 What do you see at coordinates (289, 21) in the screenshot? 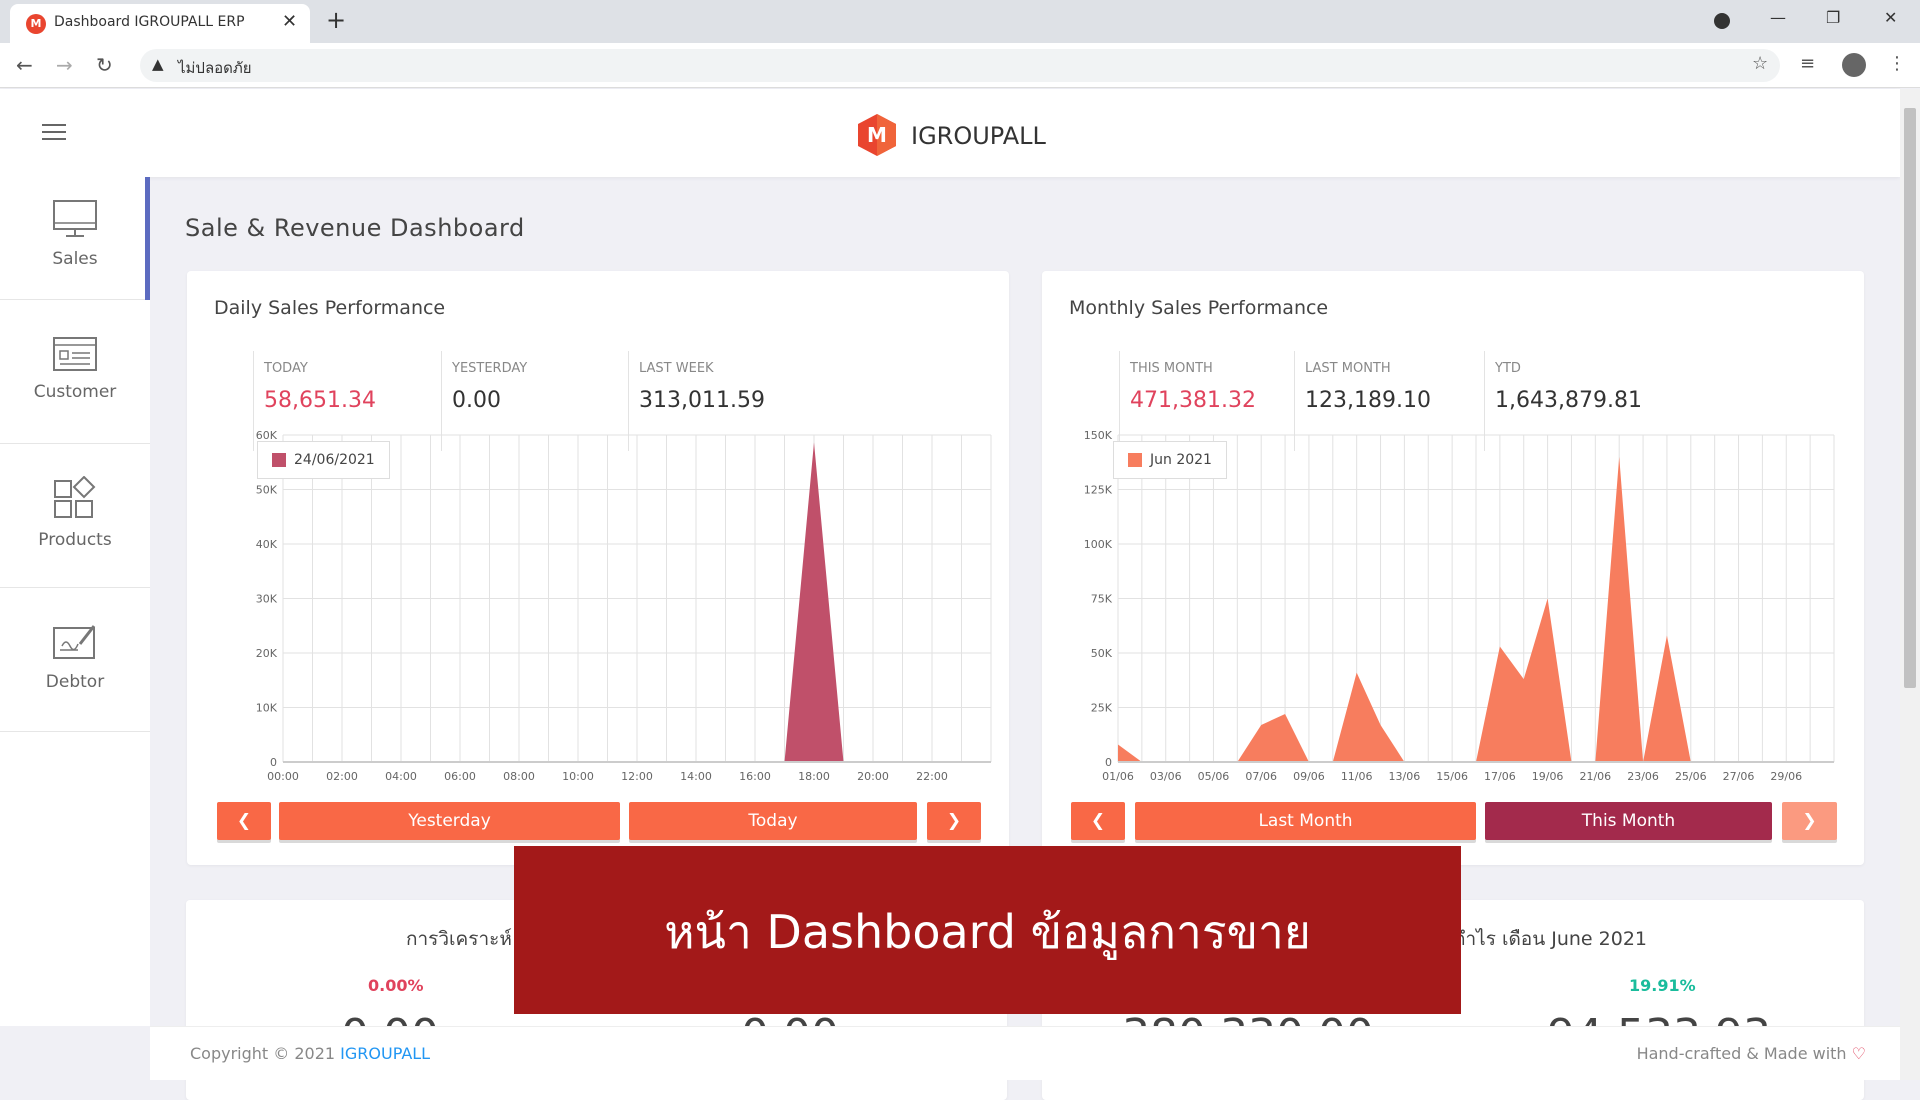
I see `close-tab-icon: ✕` at bounding box center [289, 21].